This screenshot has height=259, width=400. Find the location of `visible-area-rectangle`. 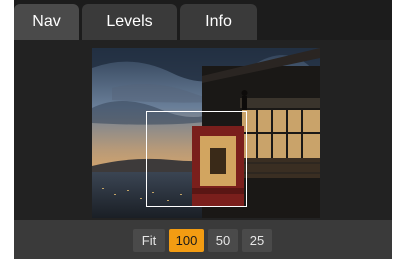

visible-area-rectangle is located at coordinates (196, 159).